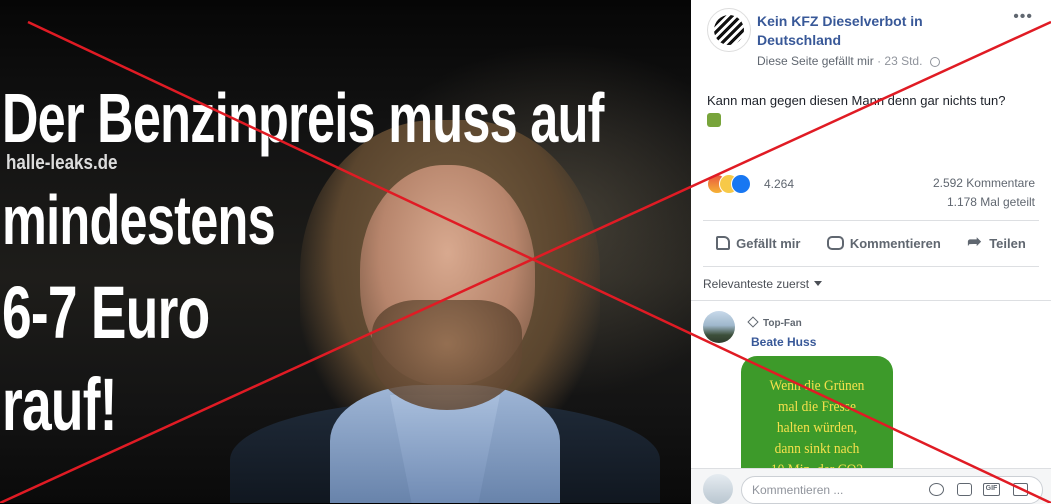 Image resolution: width=1051 pixels, height=504 pixels. I want to click on page-name-link: Kein KFZ Dieselverbot in Deutschland, so click(867, 31).